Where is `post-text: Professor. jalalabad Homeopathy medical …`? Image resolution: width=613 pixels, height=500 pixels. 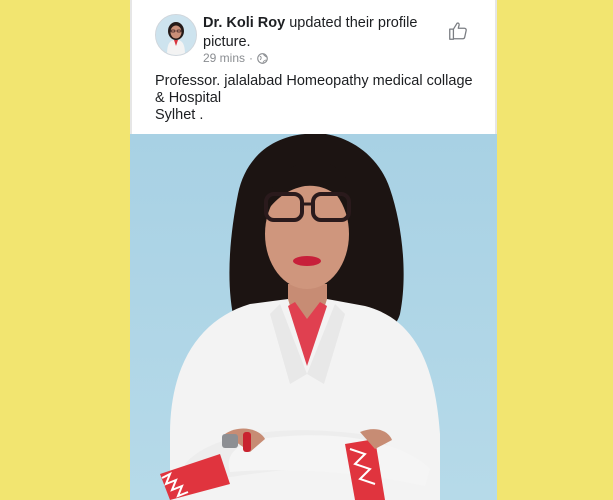 post-text: Professor. jalalabad Homeopathy medical … is located at coordinates (320, 98).